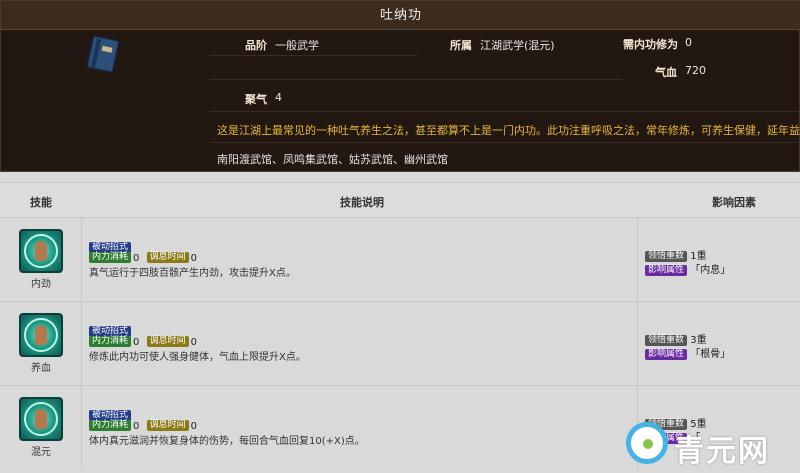  What do you see at coordinates (41, 284) in the screenshot?
I see `skill-name: 内劲` at bounding box center [41, 284].